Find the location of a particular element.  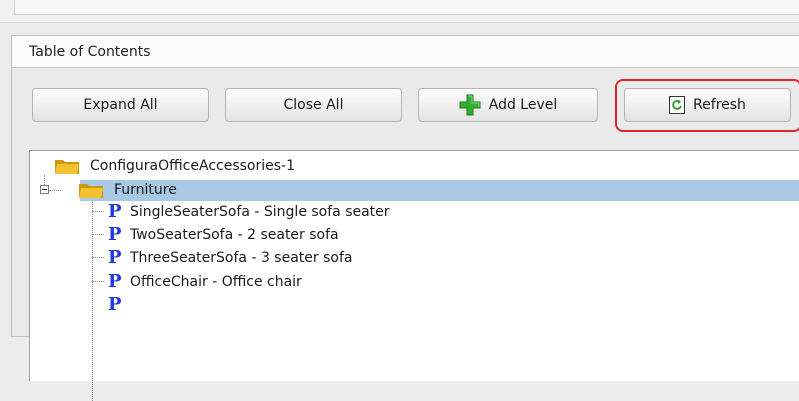

tree-node-furniture: Furniture is located at coordinates (127, 189).